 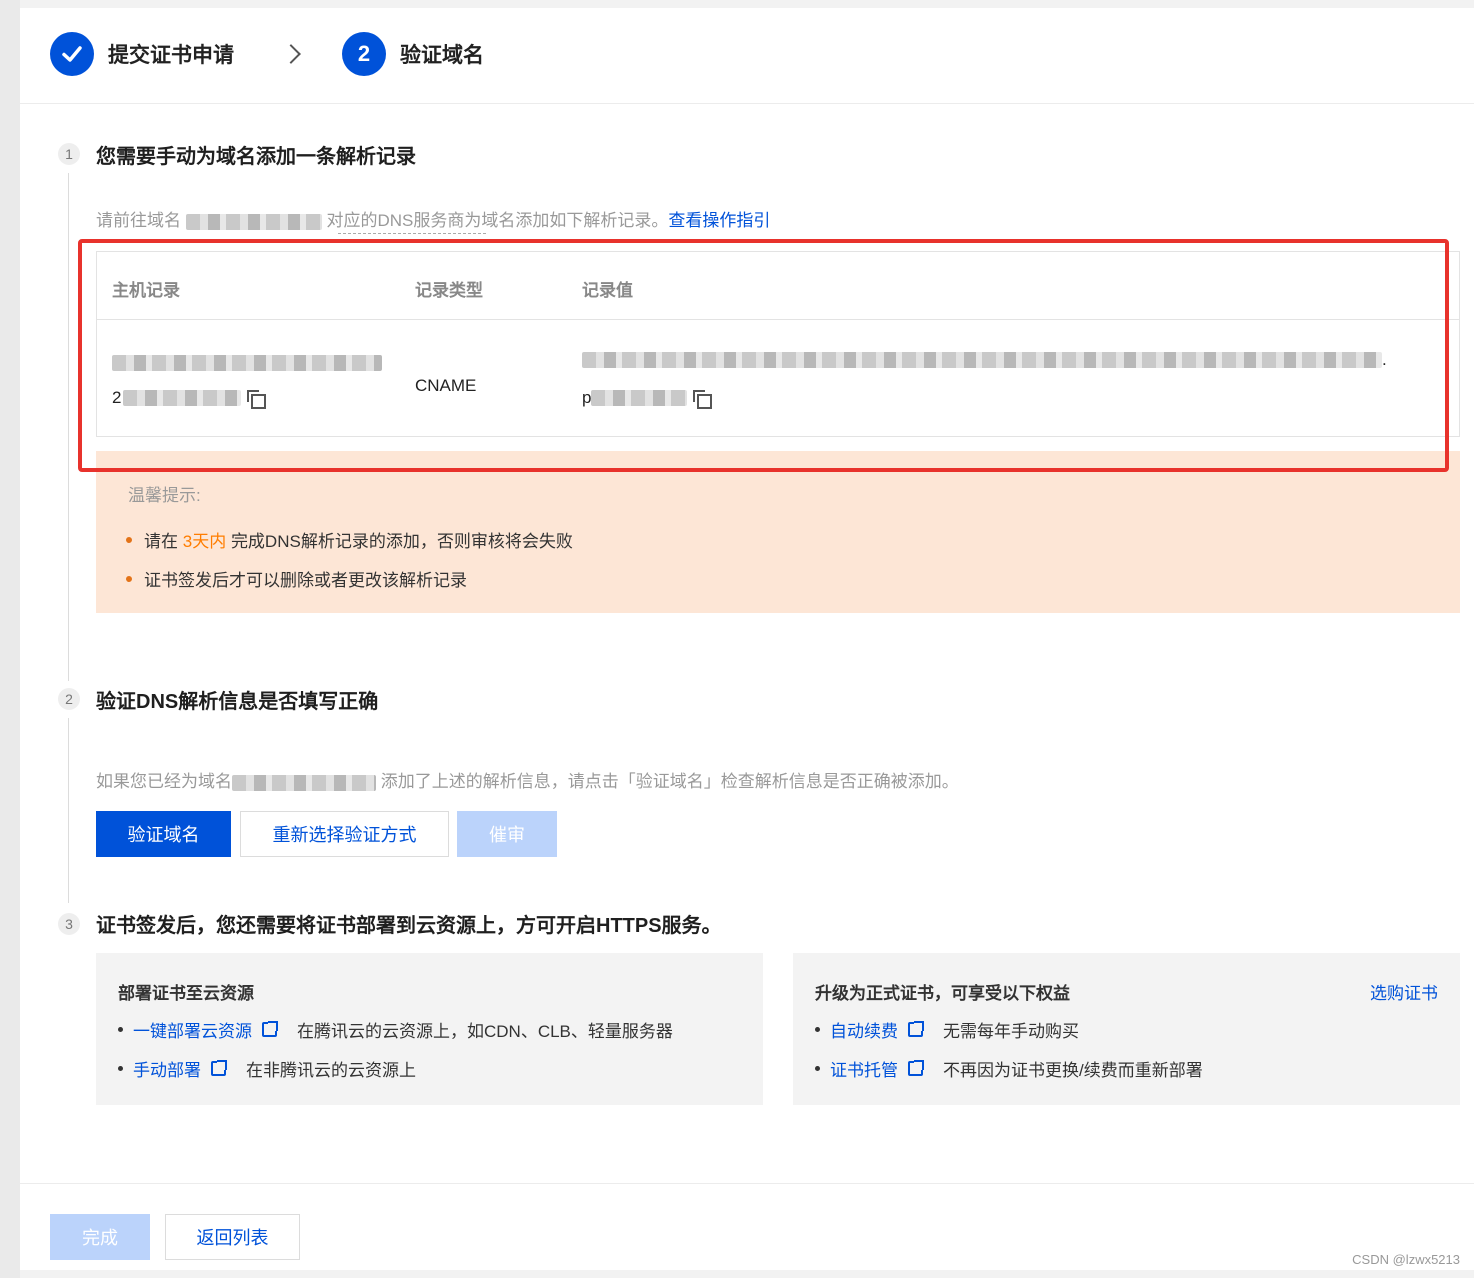 I want to click on stepper: 提交证书申请 2 验证域名, so click(x=267, y=54).